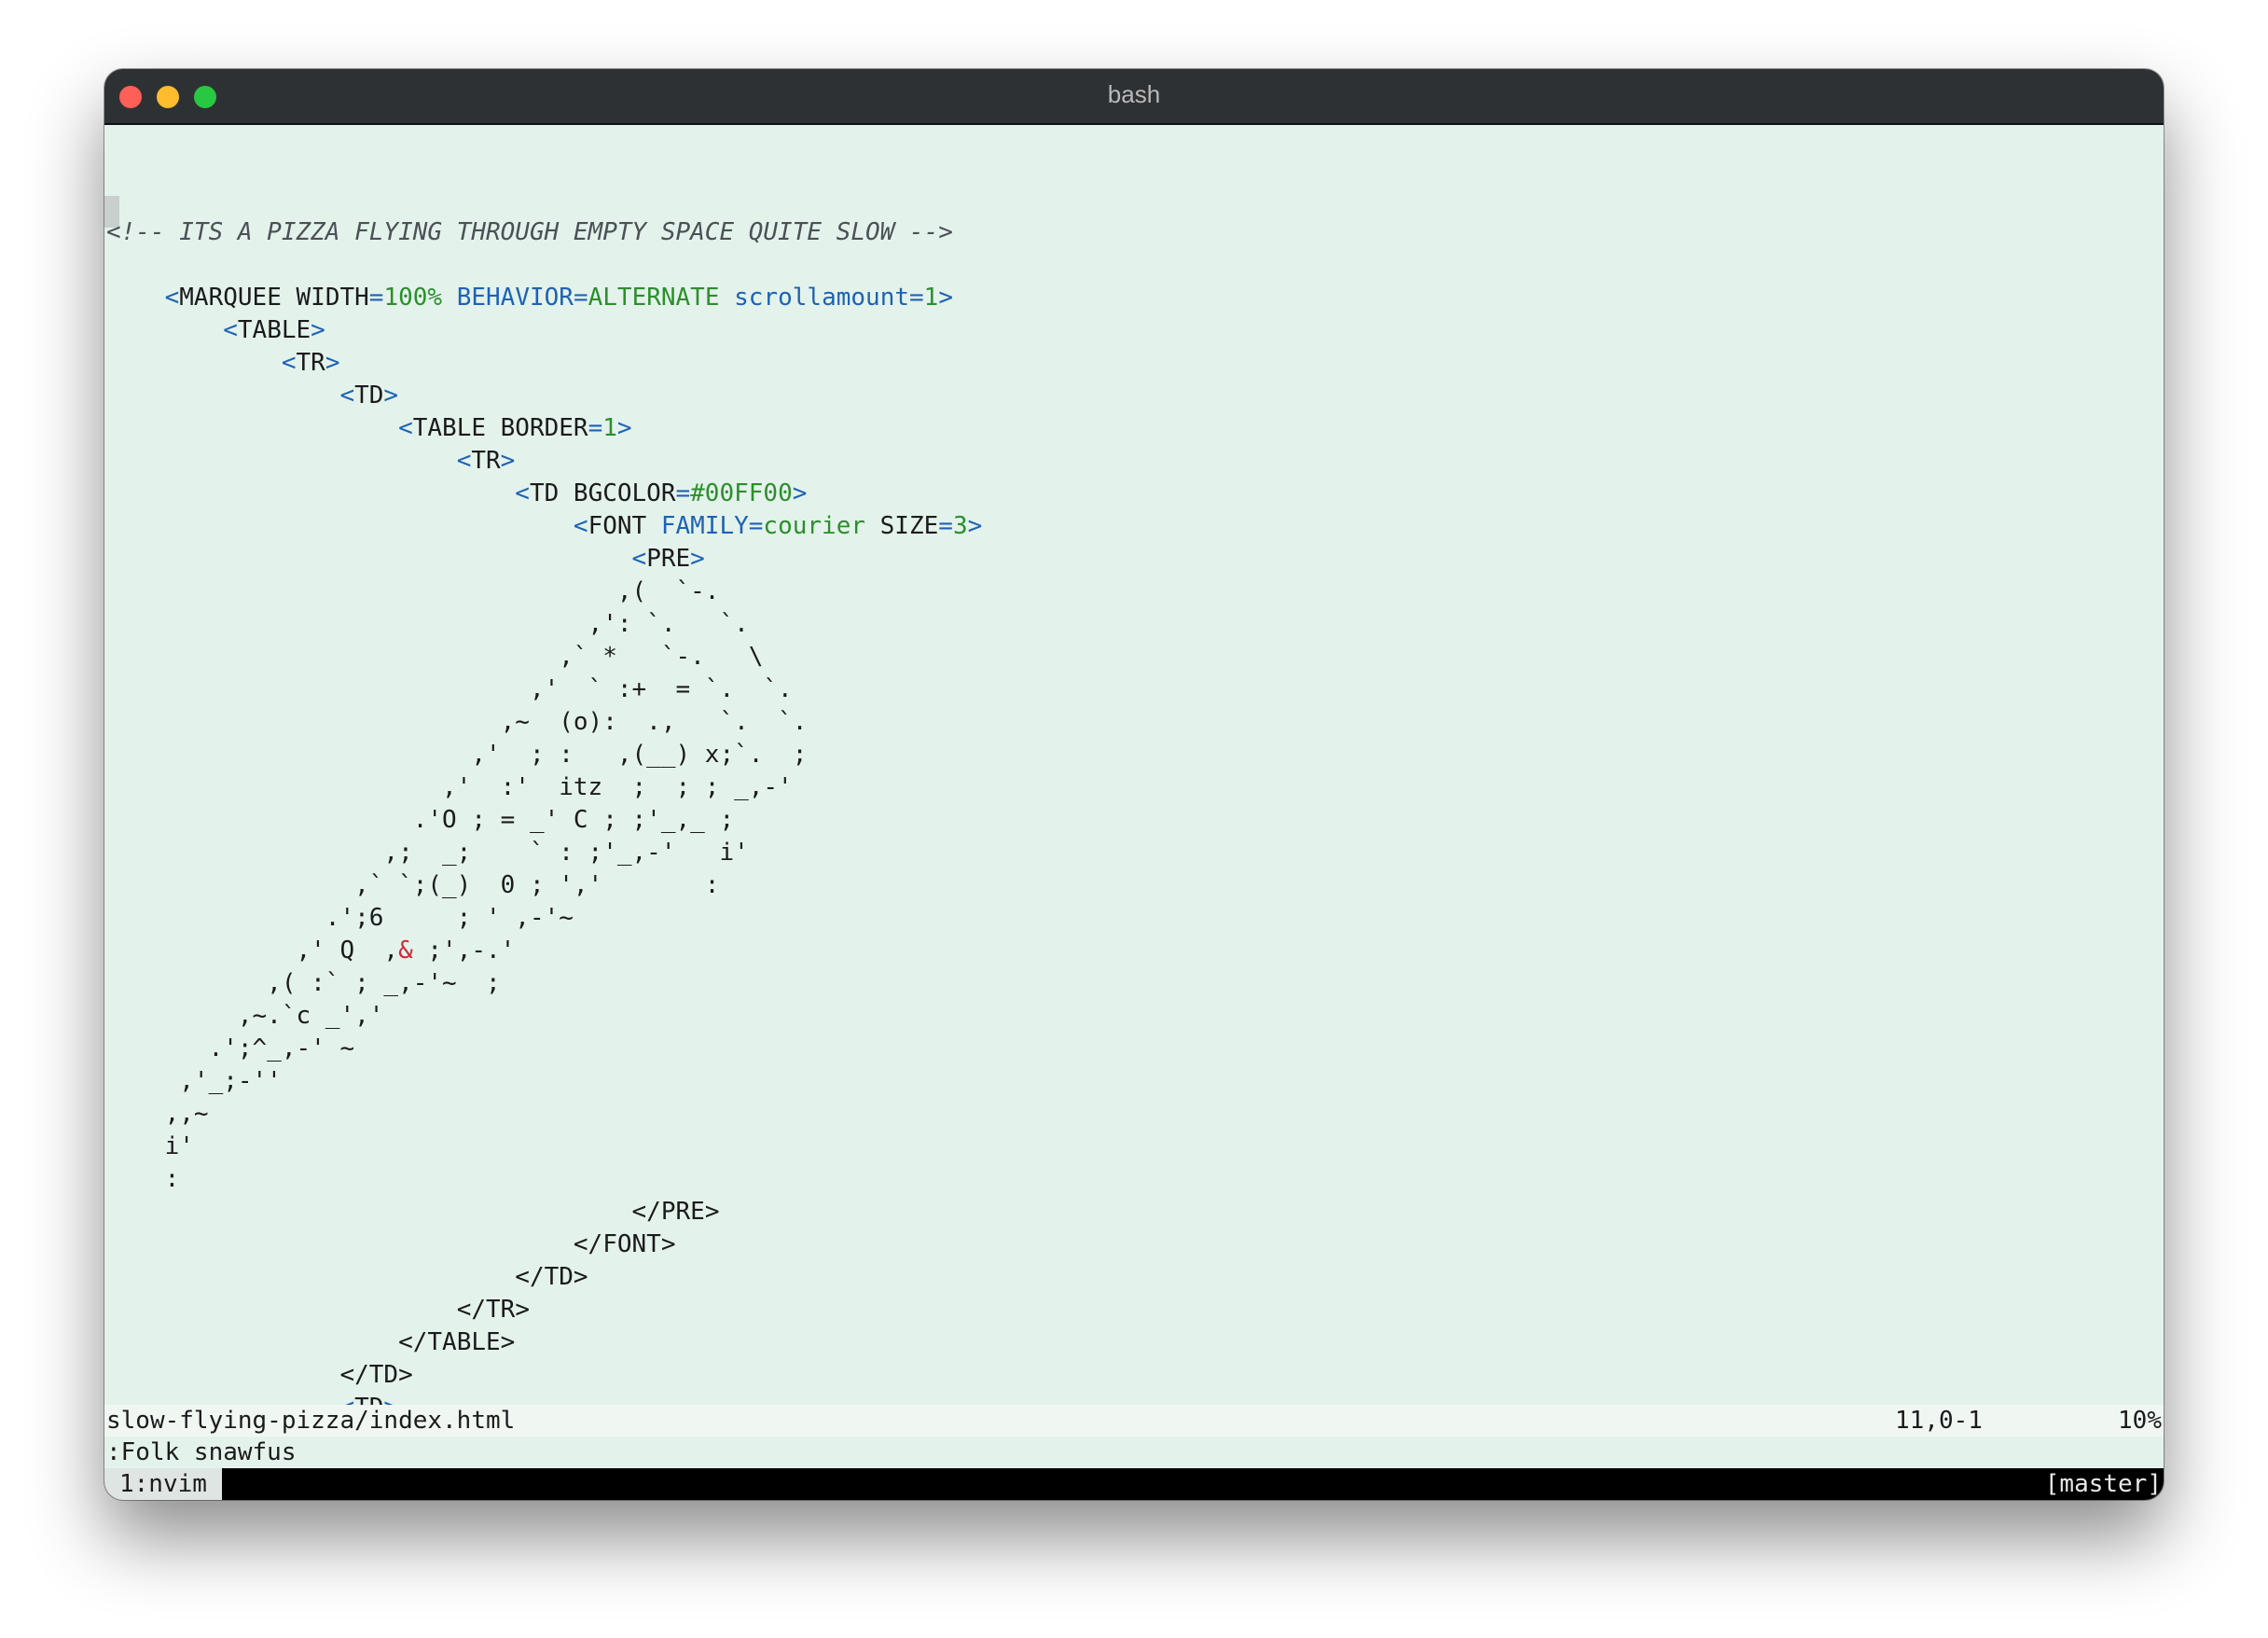 The width and height of the screenshot is (2268, 1638). I want to click on code-token: ALTERNATE, so click(654, 298).